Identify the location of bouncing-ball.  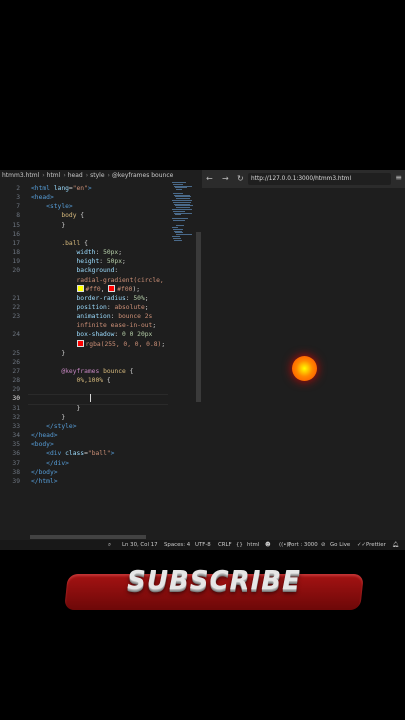
(304, 368).